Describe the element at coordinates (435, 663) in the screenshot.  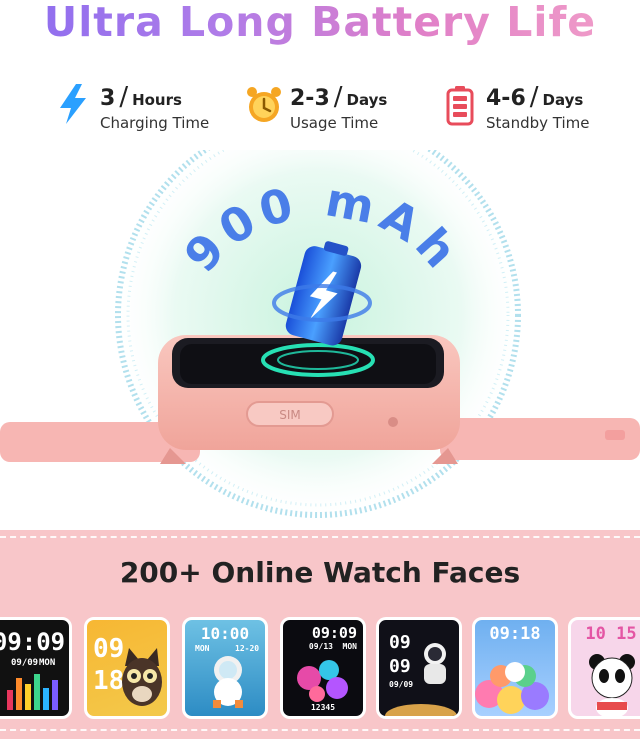
I see `astronaut-illustration` at that location.